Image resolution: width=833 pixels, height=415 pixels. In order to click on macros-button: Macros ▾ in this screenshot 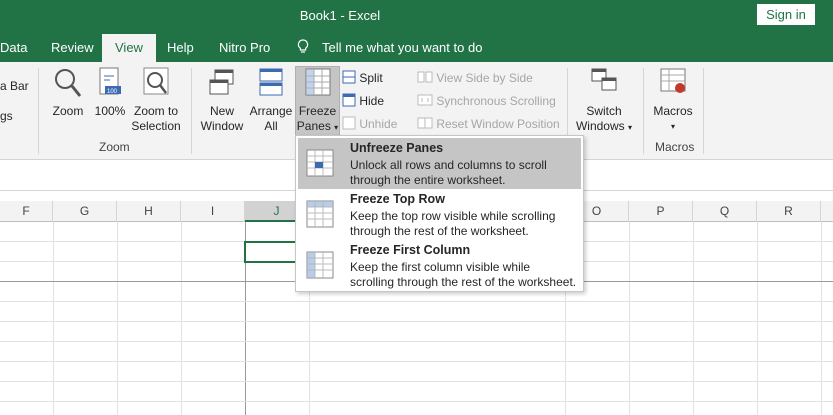, I will do `click(673, 100)`.